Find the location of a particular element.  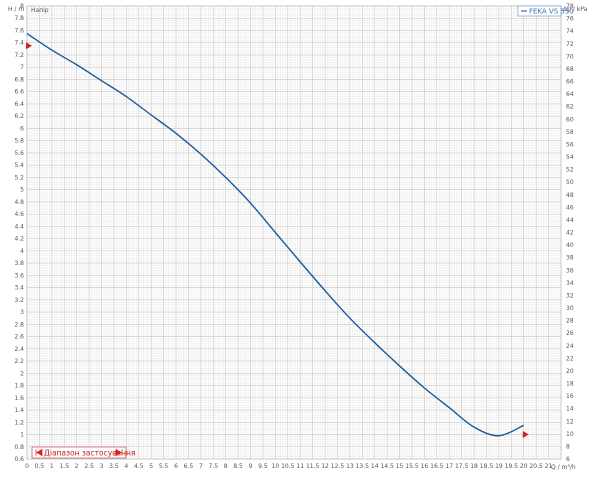

y-right-tick-label: 32 is located at coordinates (570, 295).